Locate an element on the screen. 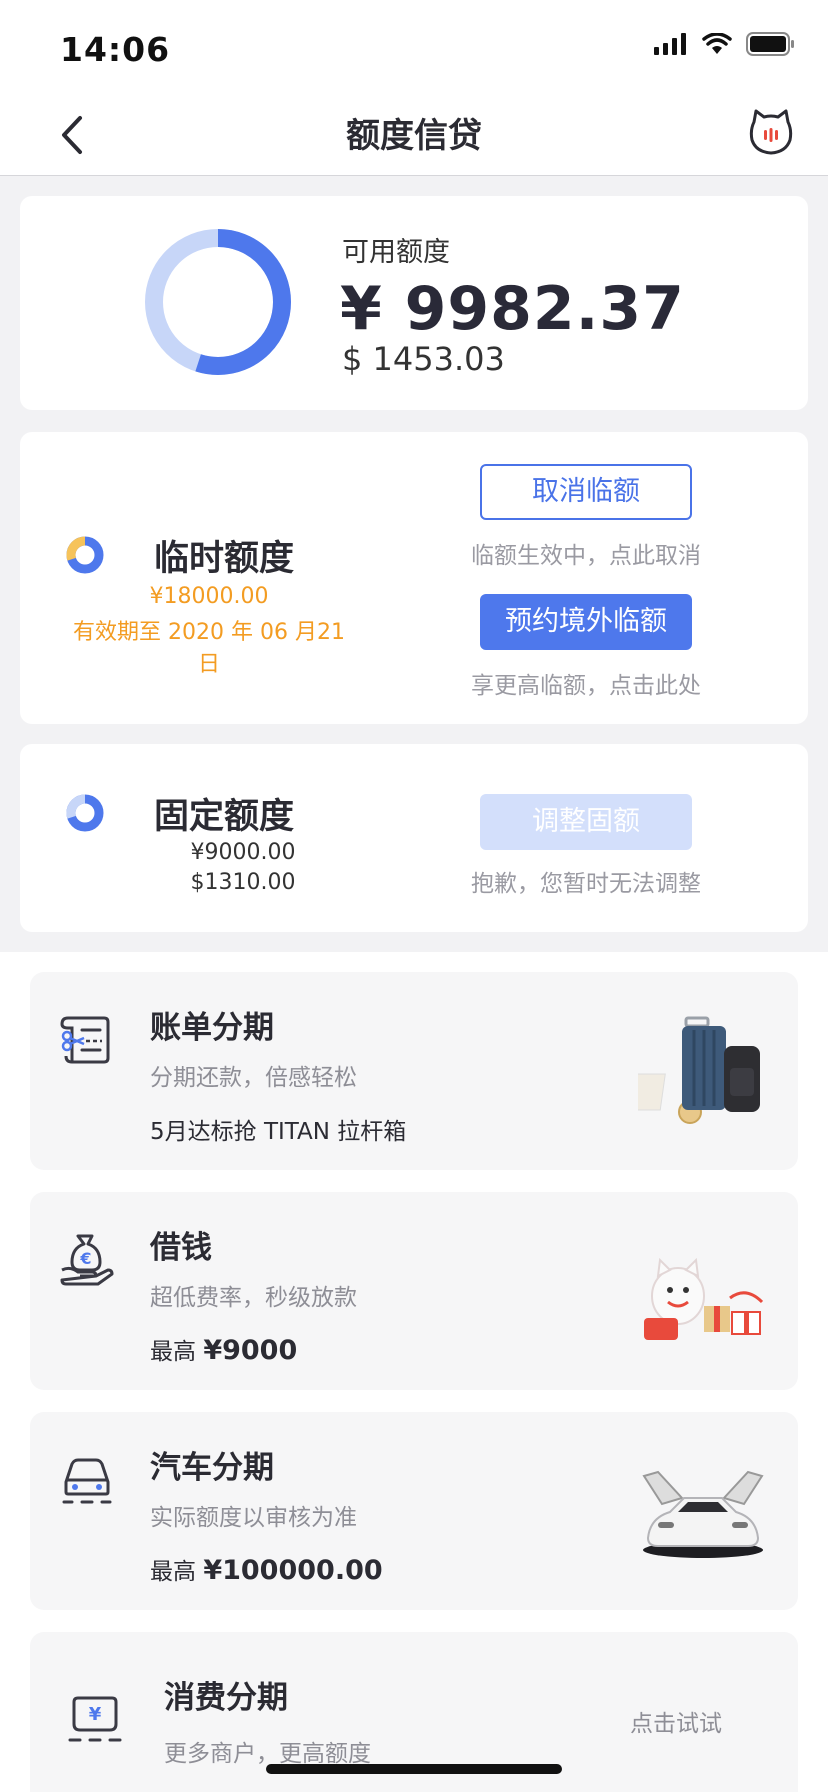 The image size is (828, 1792). product-card-car-installment: 汽车分期 实际额度以审核为准 最高 ¥100000.00 is located at coordinates (414, 1511).